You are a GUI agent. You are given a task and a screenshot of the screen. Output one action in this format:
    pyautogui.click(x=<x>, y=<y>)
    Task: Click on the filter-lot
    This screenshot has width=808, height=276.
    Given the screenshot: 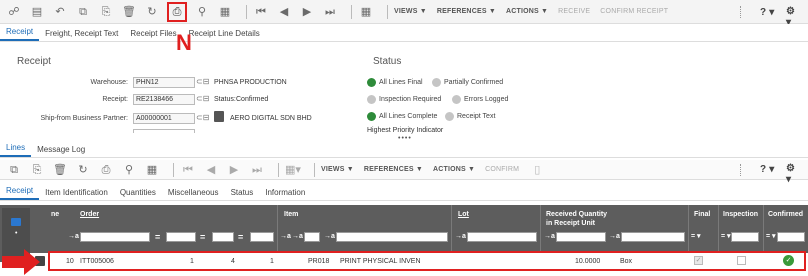 What is the action you would take?
    pyautogui.click(x=502, y=237)
    